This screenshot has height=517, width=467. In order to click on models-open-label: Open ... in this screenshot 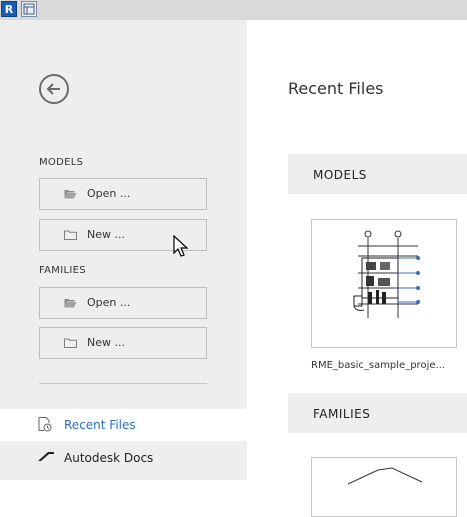, I will do `click(109, 193)`.